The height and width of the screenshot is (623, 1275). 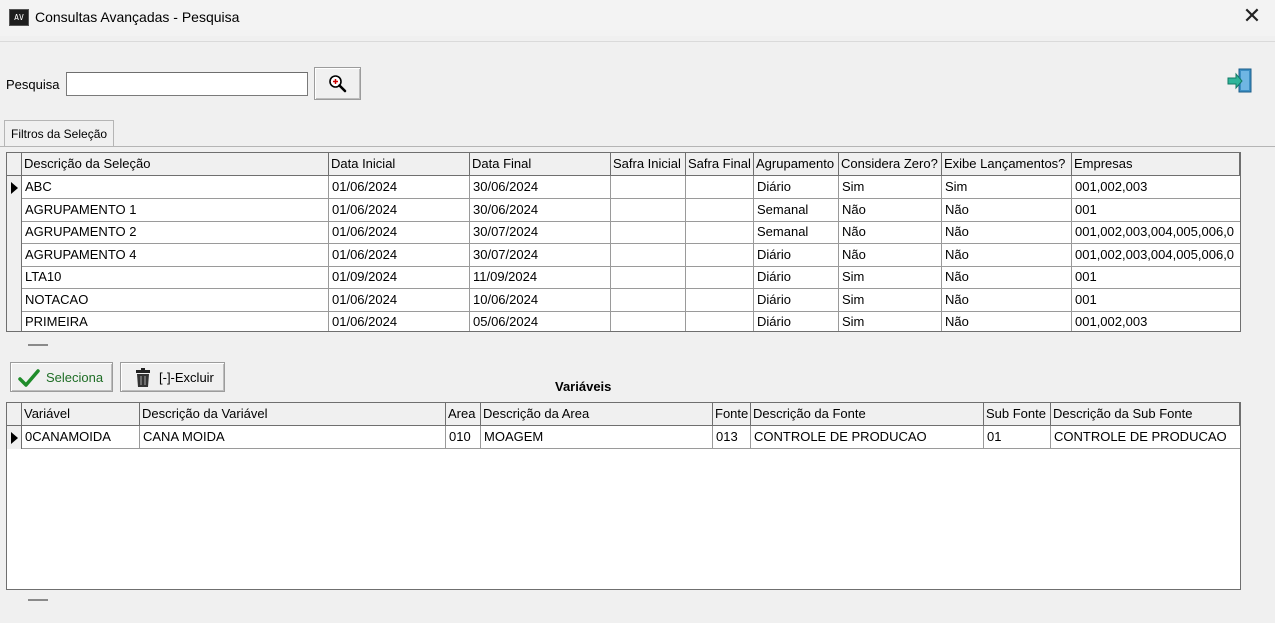 What do you see at coordinates (732, 437) in the screenshot?
I see `table-cell: 013` at bounding box center [732, 437].